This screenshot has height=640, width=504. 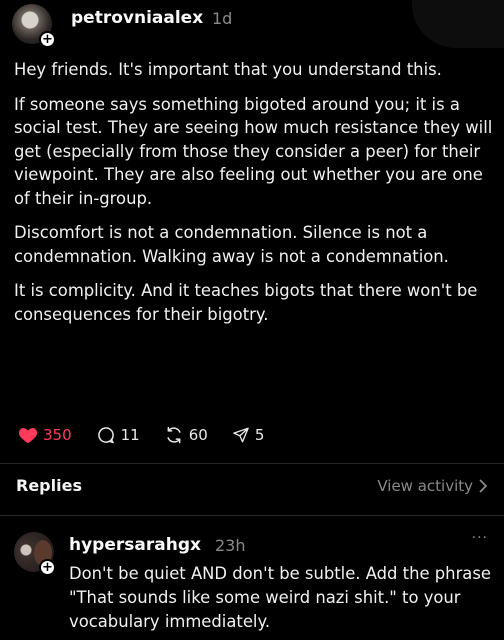 What do you see at coordinates (252, 488) in the screenshot?
I see `replies-header: Replies View activity` at bounding box center [252, 488].